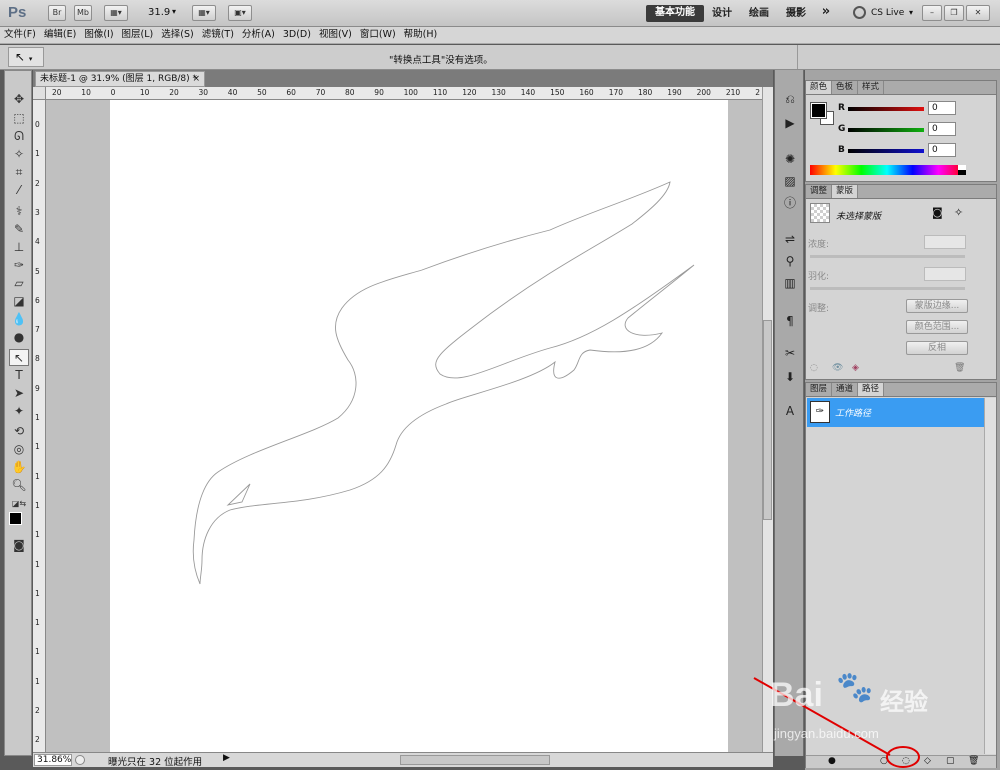 The height and width of the screenshot is (770, 1000). I want to click on tab-adjustments: 调整, so click(819, 191).